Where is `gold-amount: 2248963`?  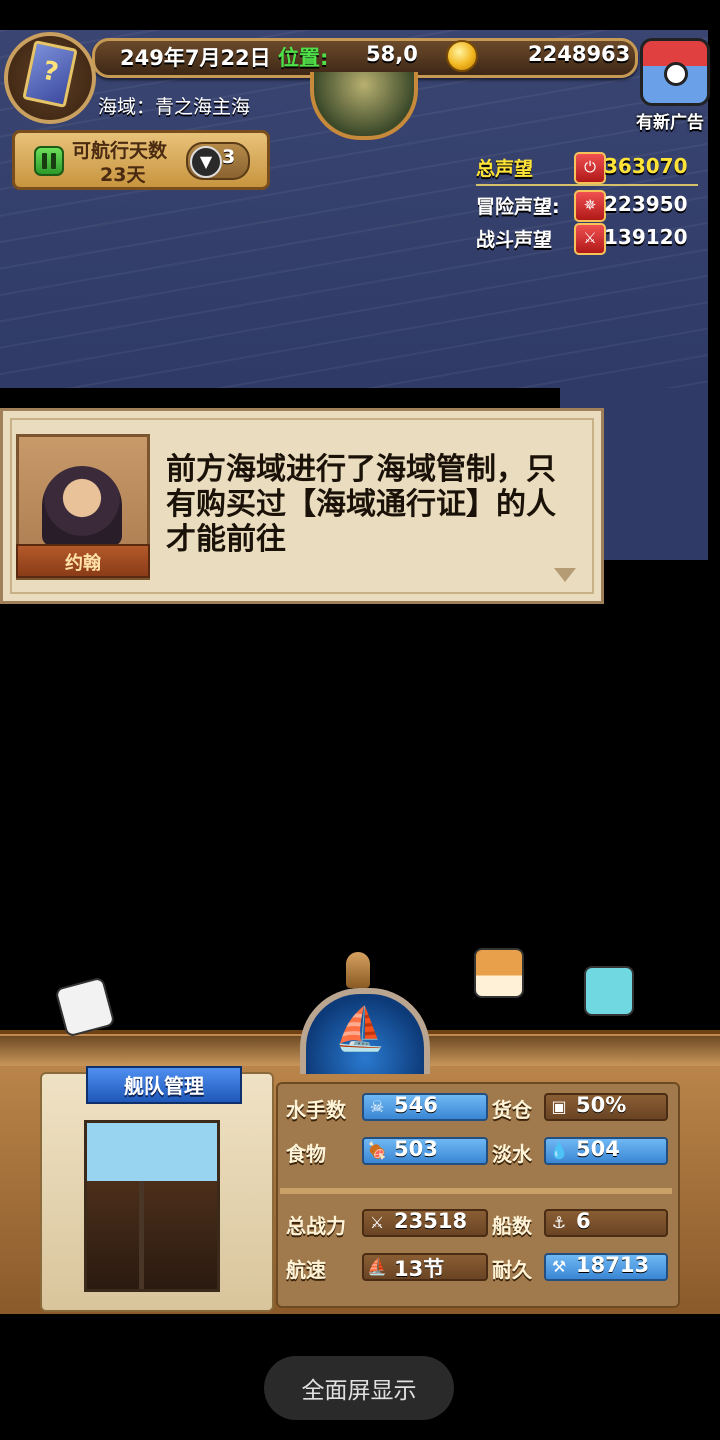
gold-amount: 2248963 is located at coordinates (579, 54).